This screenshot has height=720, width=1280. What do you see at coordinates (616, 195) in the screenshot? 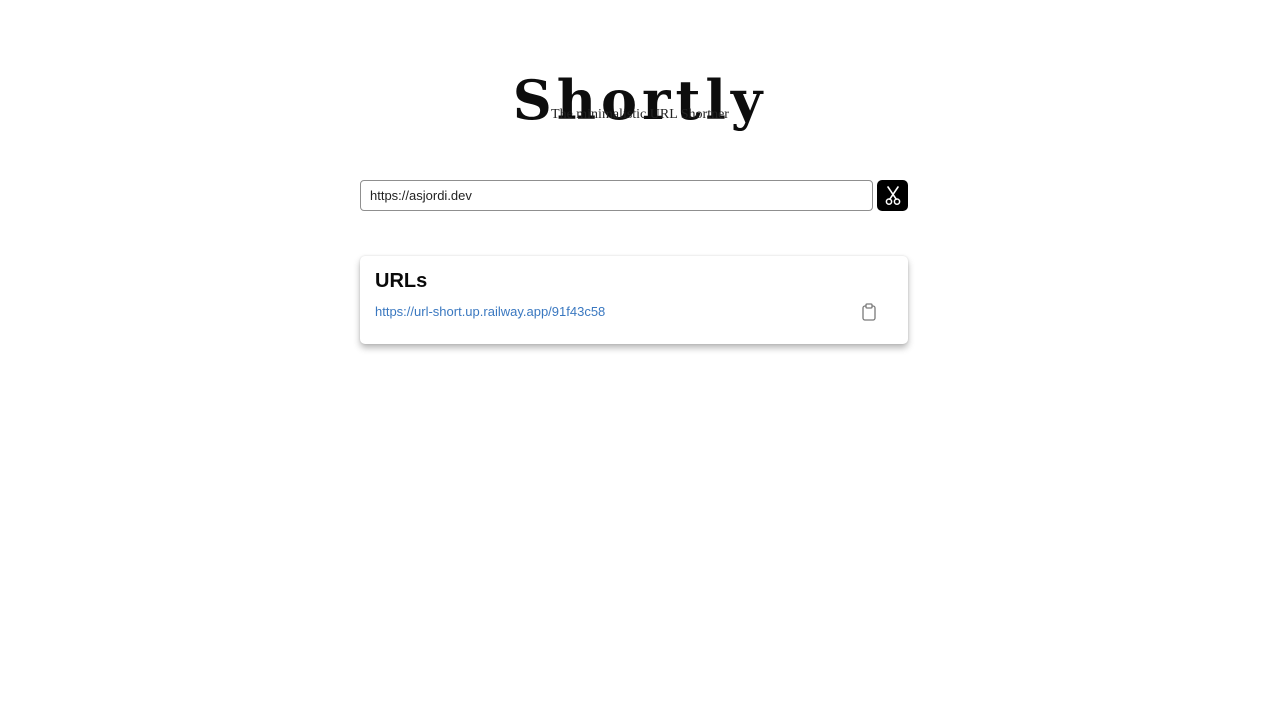
I see `url-input` at bounding box center [616, 195].